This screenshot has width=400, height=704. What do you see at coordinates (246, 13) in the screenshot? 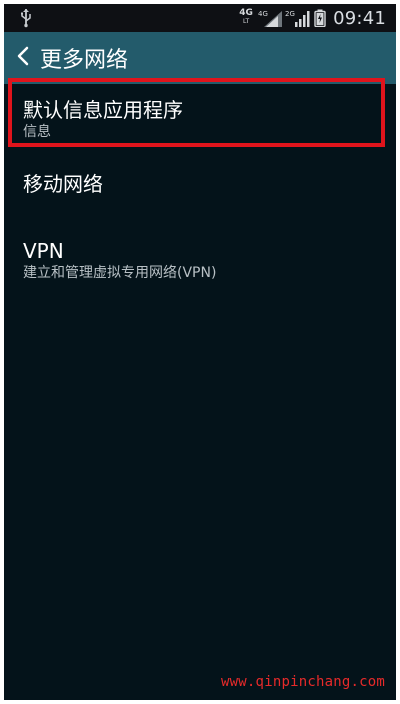
I see `network-badge-label: 4G` at bounding box center [246, 13].